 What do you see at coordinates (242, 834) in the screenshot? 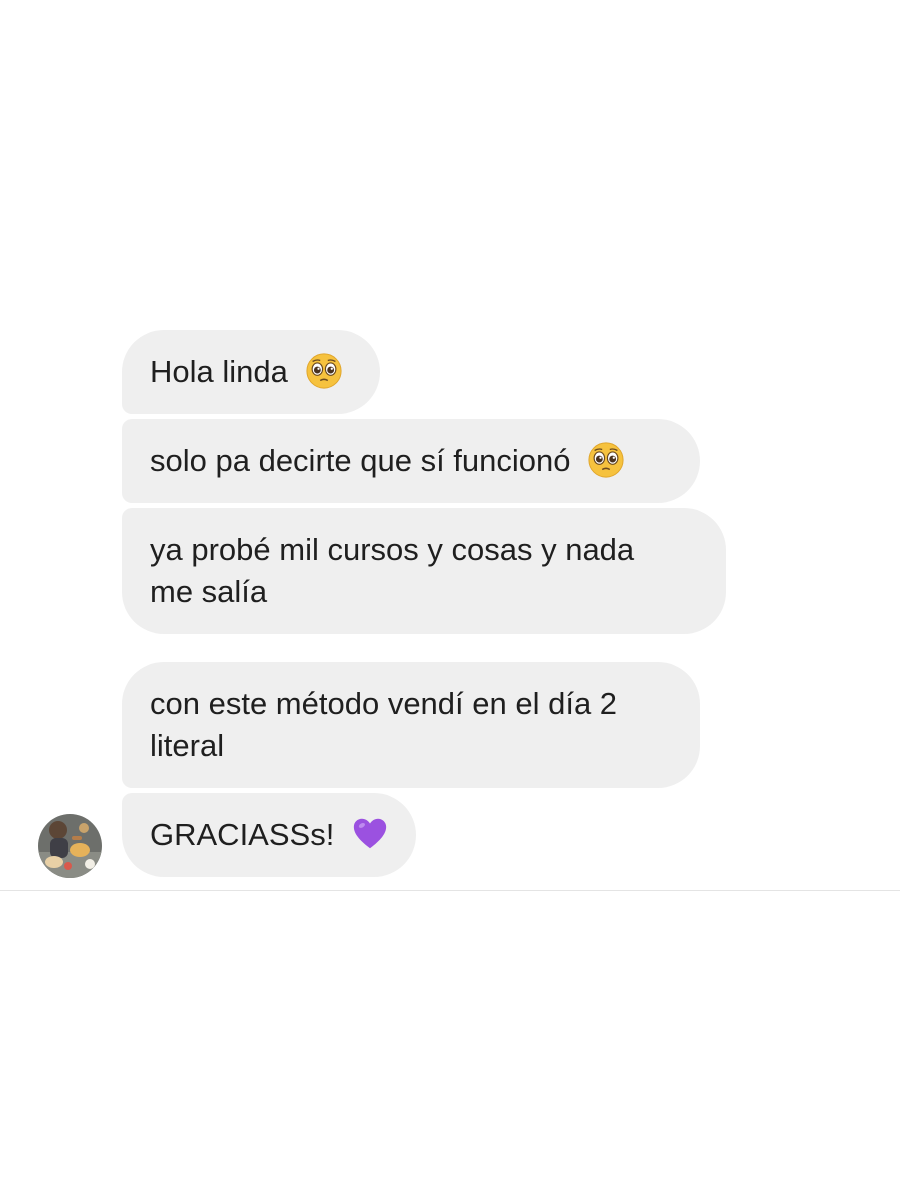
I see `message-text: GRACIASSs!` at bounding box center [242, 834].